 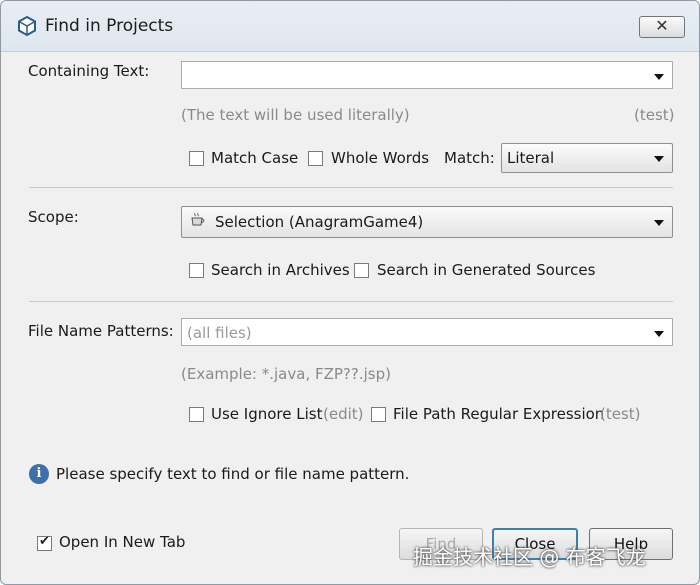 I want to click on search-in-archives-checkbox, so click(x=196, y=270).